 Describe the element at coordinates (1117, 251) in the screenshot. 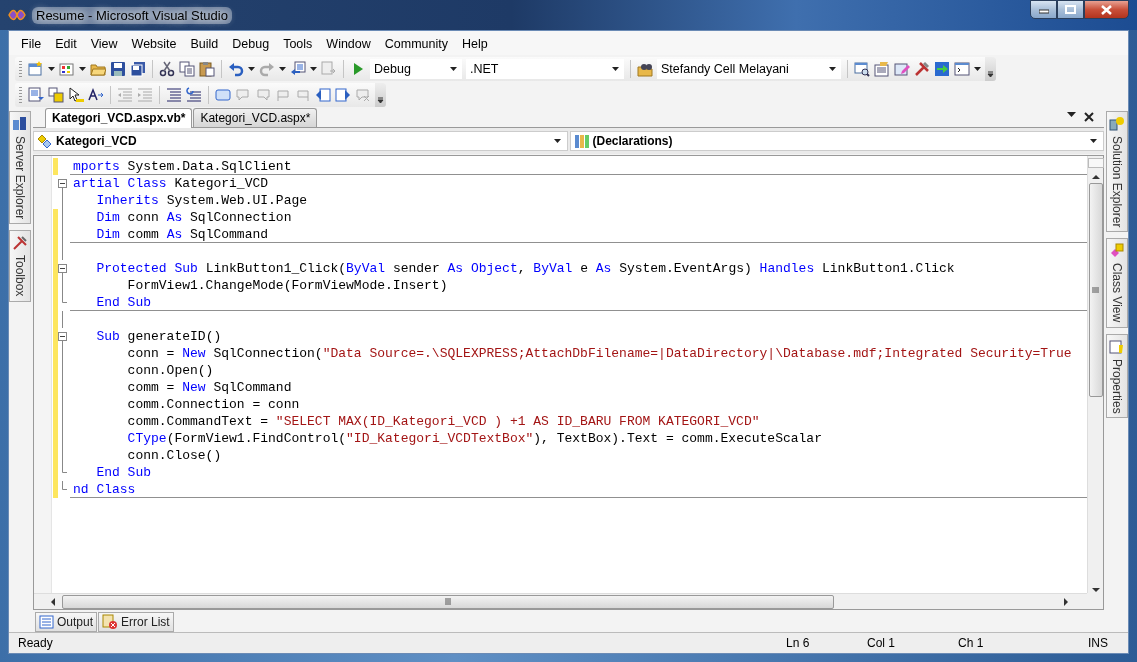

I see `class-icon` at that location.